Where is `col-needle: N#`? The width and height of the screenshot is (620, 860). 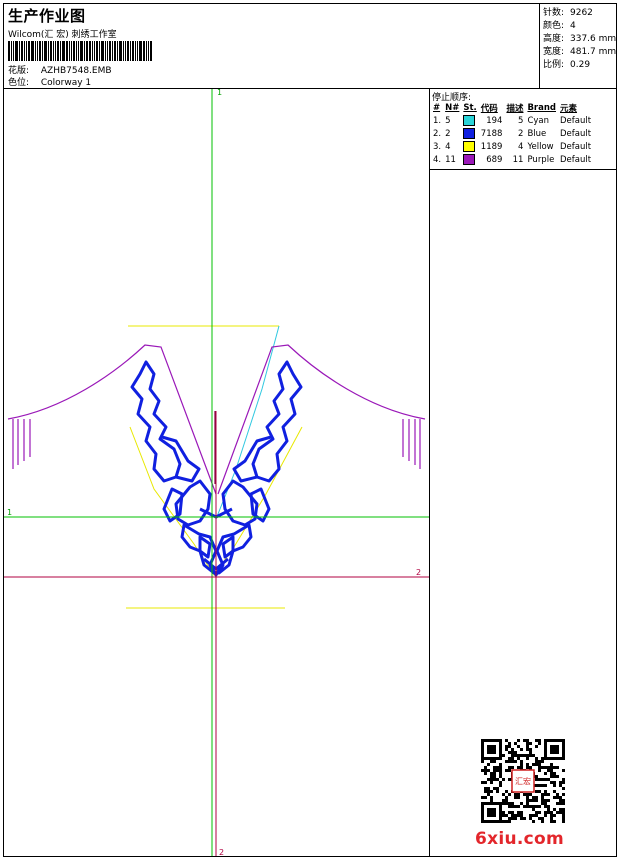
col-needle: N# is located at coordinates (452, 107).